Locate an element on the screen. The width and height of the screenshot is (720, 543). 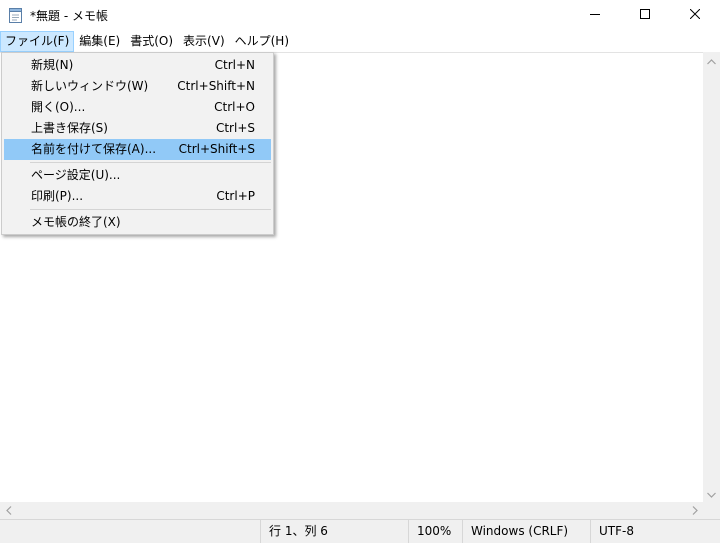
status-bar: 行 1、列 6 100% Windows (CRLF) UTF-8 is located at coordinates (360, 531).